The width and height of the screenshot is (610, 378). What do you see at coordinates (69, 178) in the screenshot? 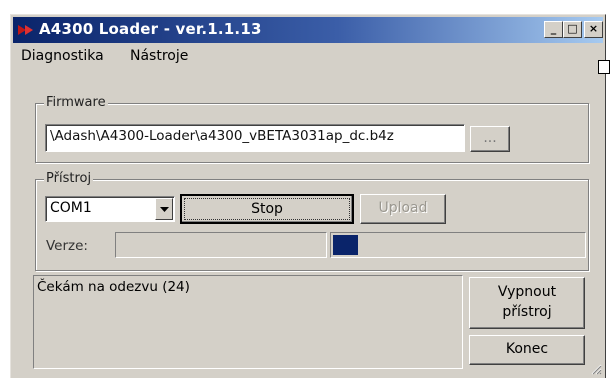
I see `device-label: Přístroj` at bounding box center [69, 178].